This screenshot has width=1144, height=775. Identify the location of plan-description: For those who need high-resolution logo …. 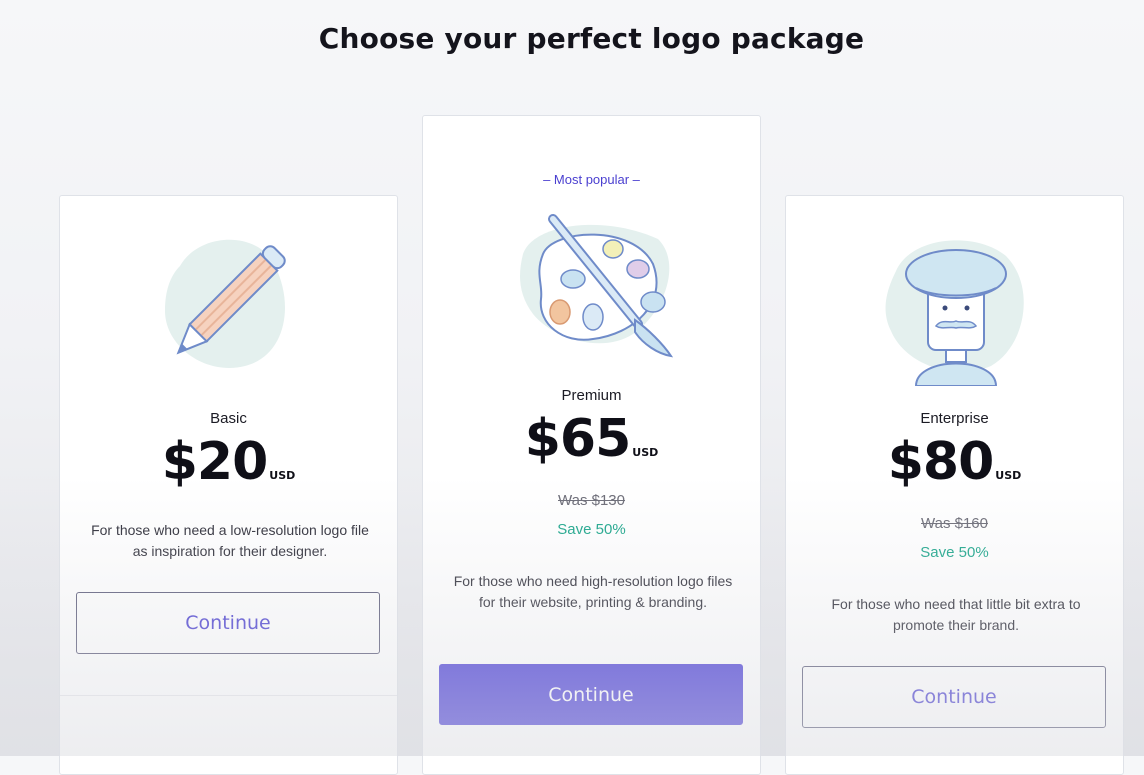
(593, 591).